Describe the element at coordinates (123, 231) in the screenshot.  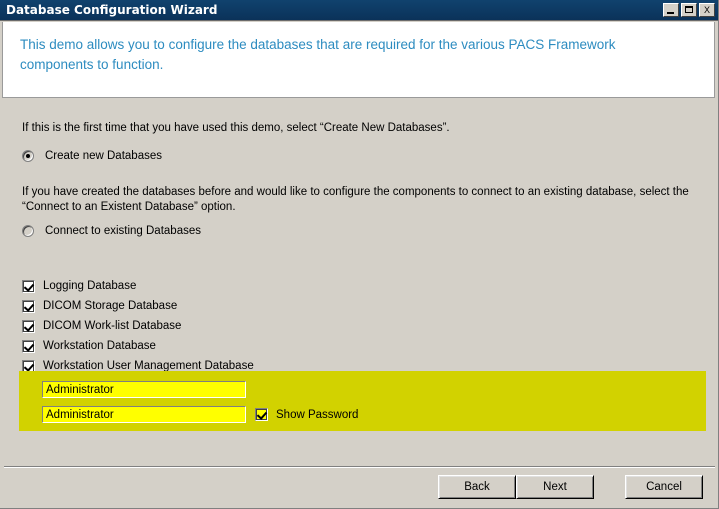
I see `radio-label: Connect to existing Databases` at that location.